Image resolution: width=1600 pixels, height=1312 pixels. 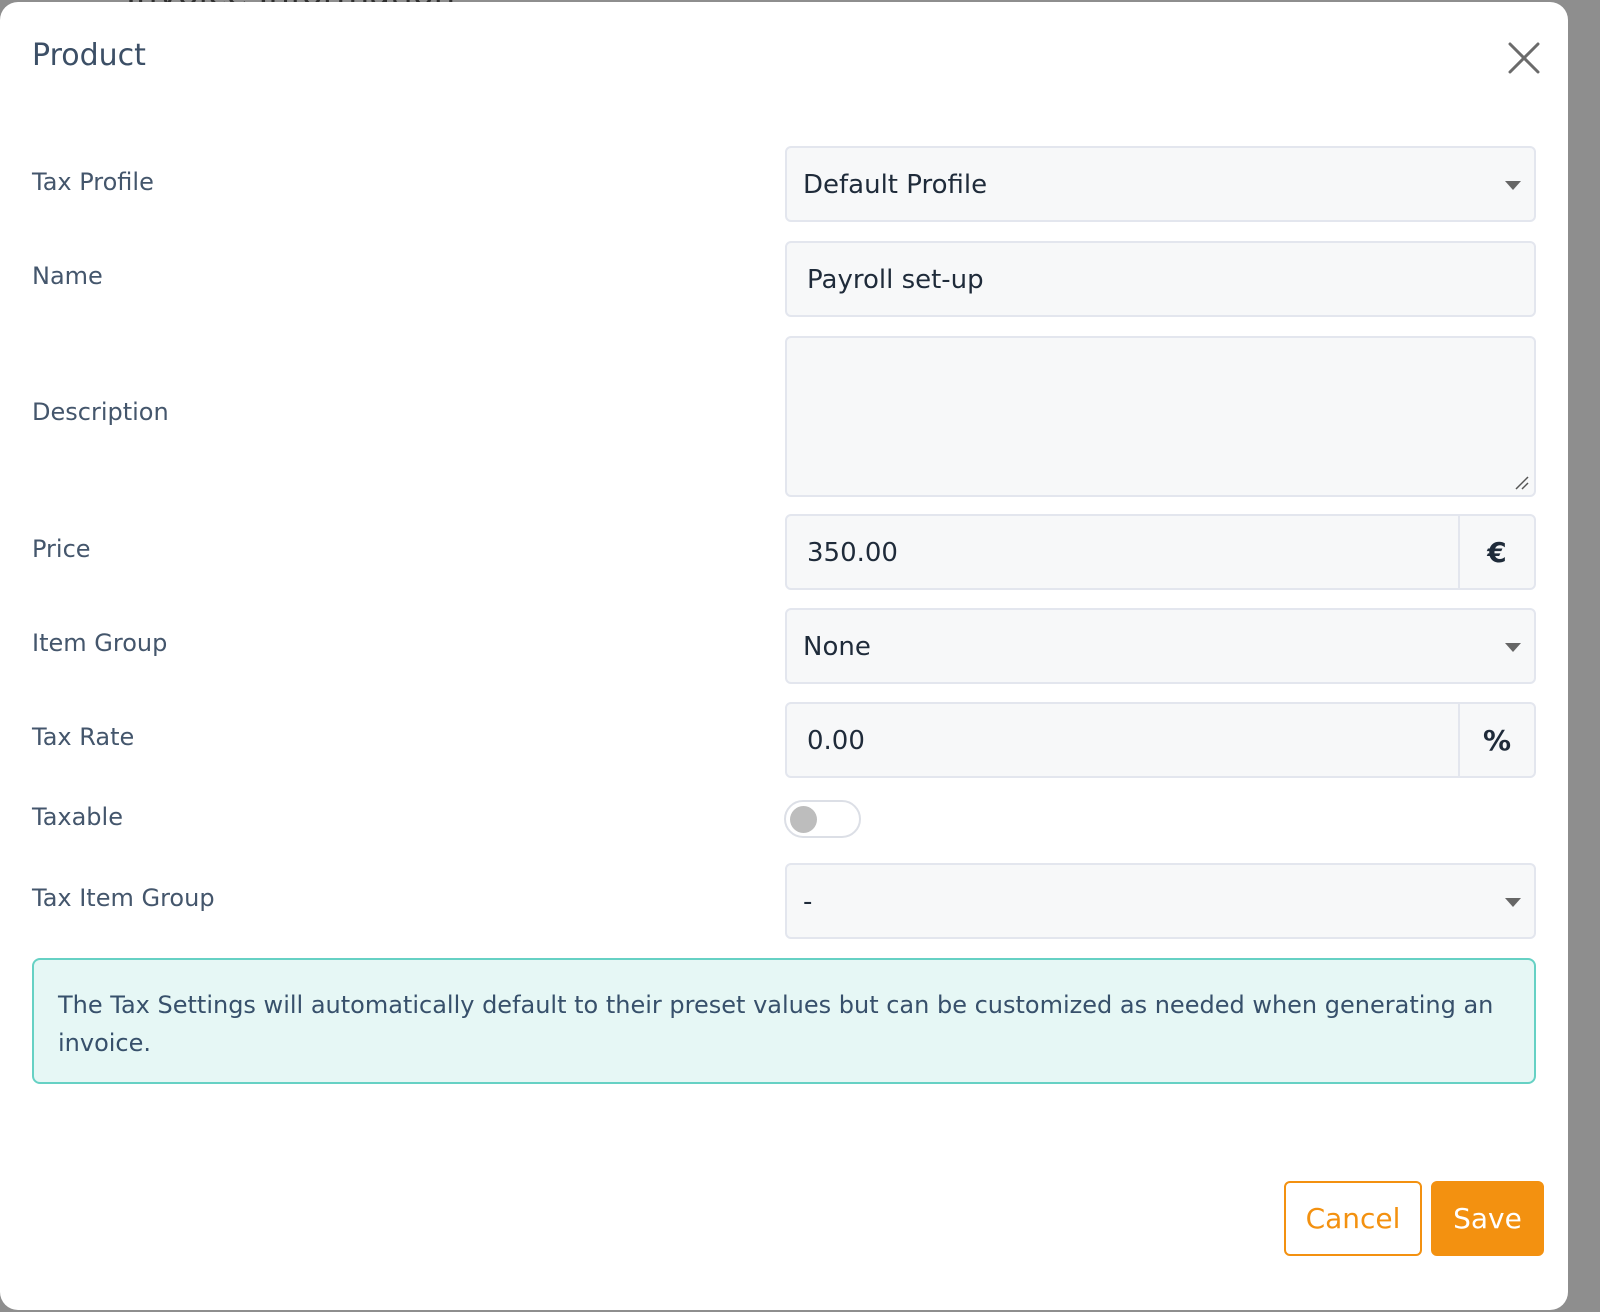 I want to click on close-button, so click(x=1524, y=58).